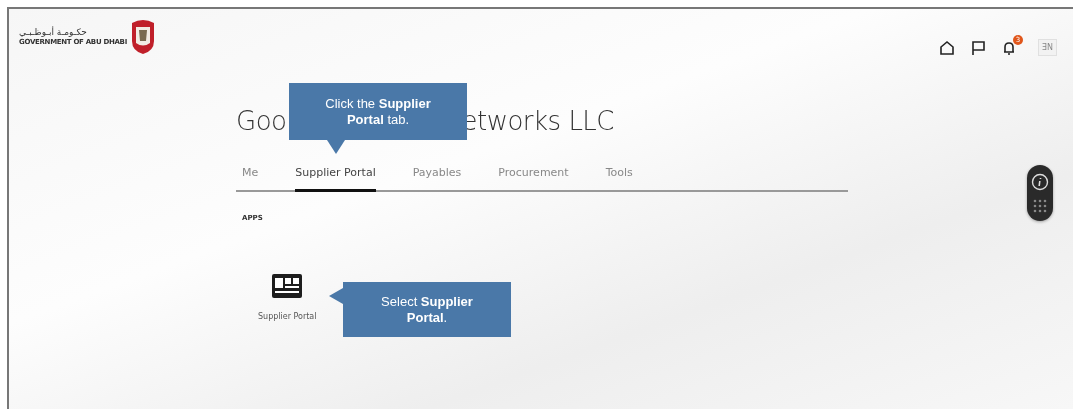 The height and width of the screenshot is (409, 1073). Describe the element at coordinates (1040, 193) in the screenshot. I see `info-widget` at that location.